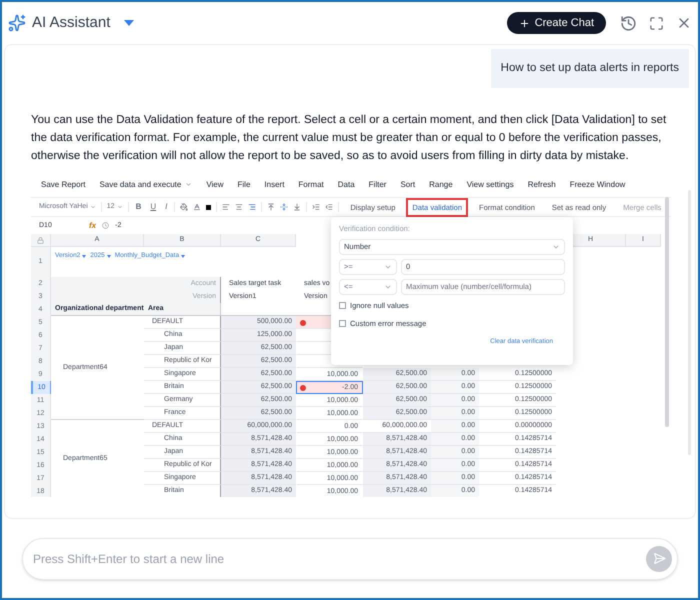 This screenshot has height=600, width=700. Describe the element at coordinates (166, 207) in the screenshot. I see `format-toggle: I` at that location.